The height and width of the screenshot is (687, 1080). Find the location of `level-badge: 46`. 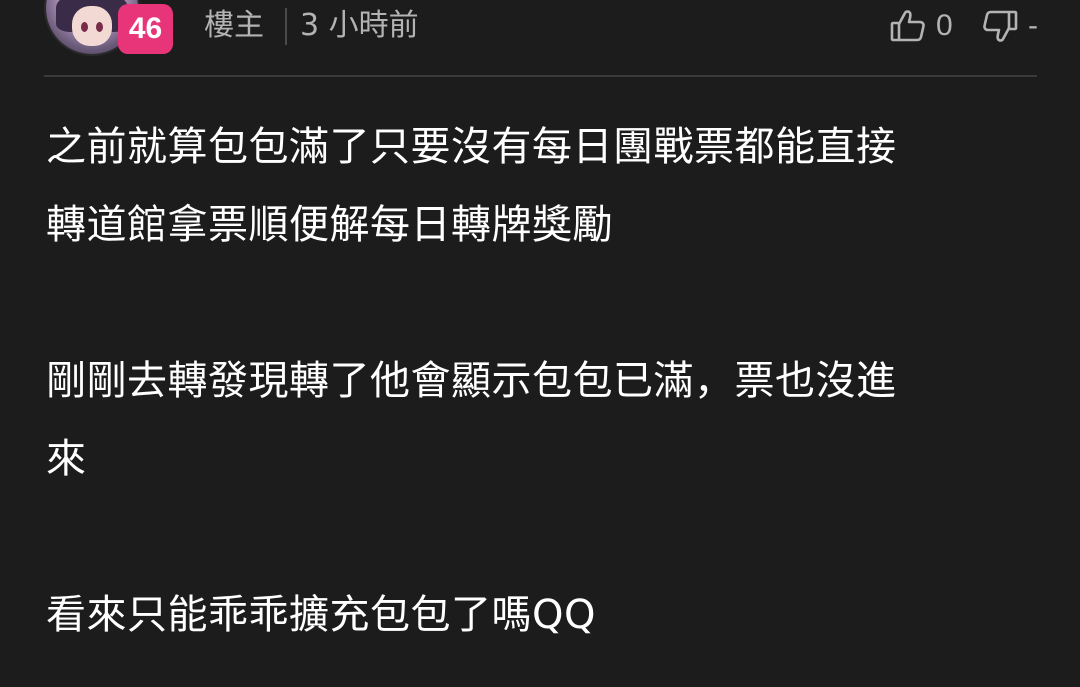

level-badge: 46 is located at coordinates (145, 29).